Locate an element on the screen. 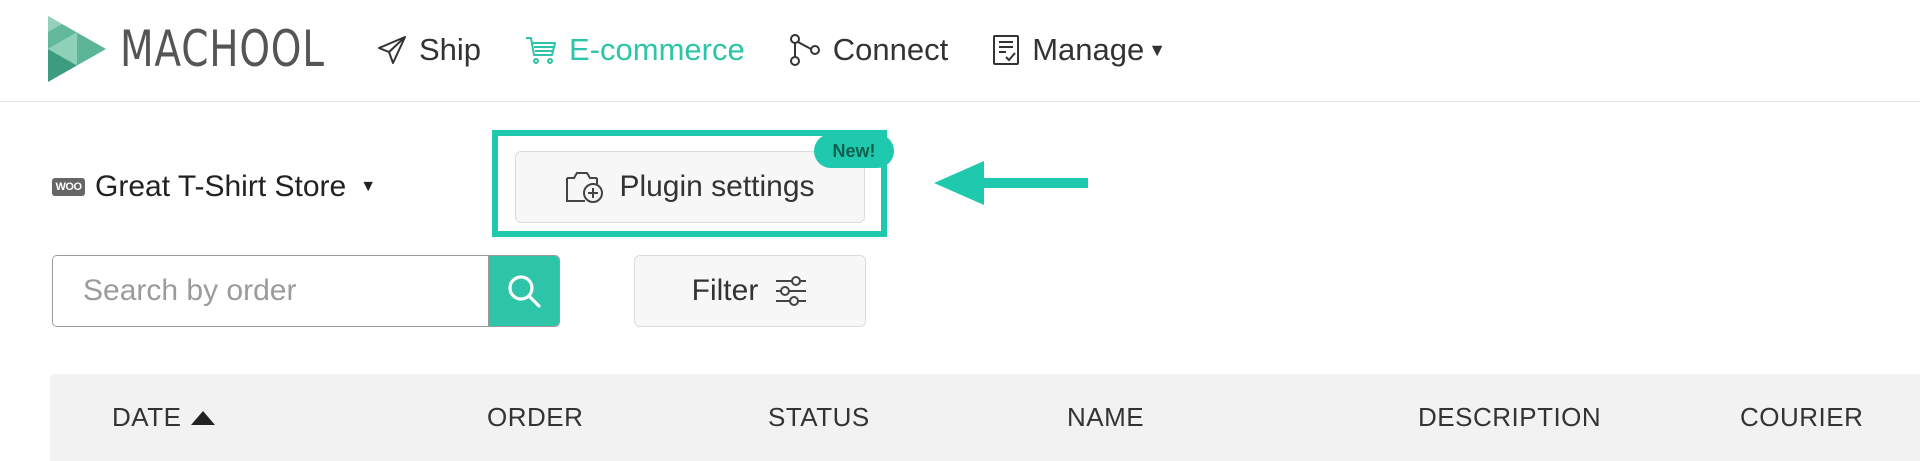 This screenshot has width=1920, height=461. nav-ecommerce: E-commerce is located at coordinates (635, 50).